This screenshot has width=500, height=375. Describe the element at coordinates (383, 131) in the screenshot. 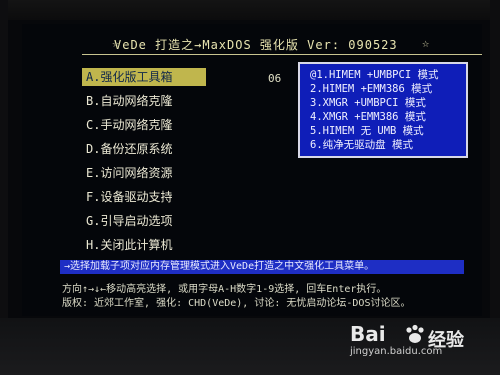

I see `mode-item-5: 5.HIMEM 无 UMB 模式` at that location.